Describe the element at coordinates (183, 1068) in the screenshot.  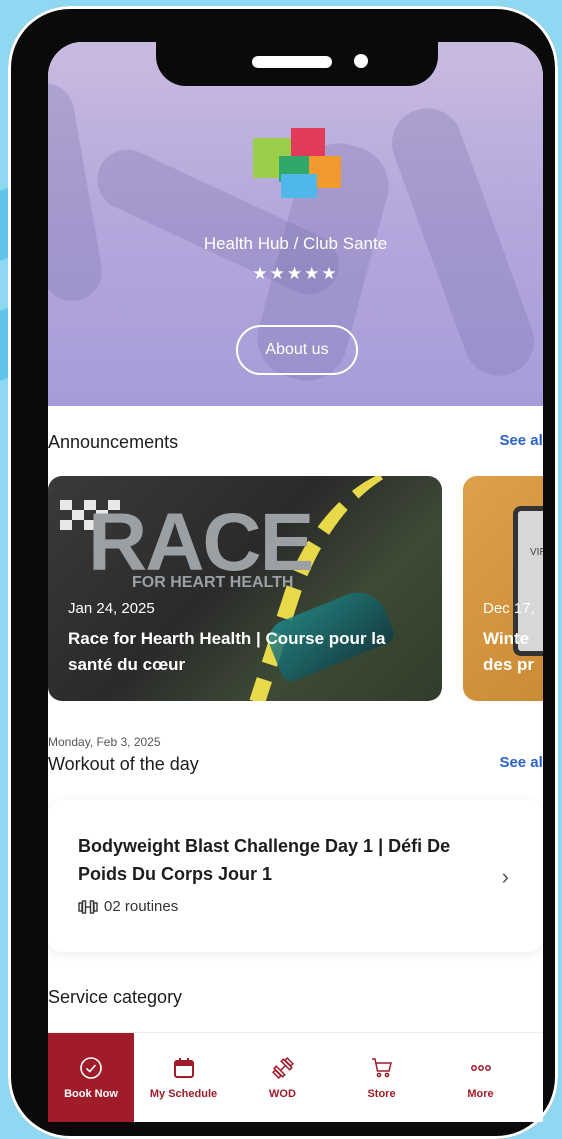
I see `calendar-icon` at that location.